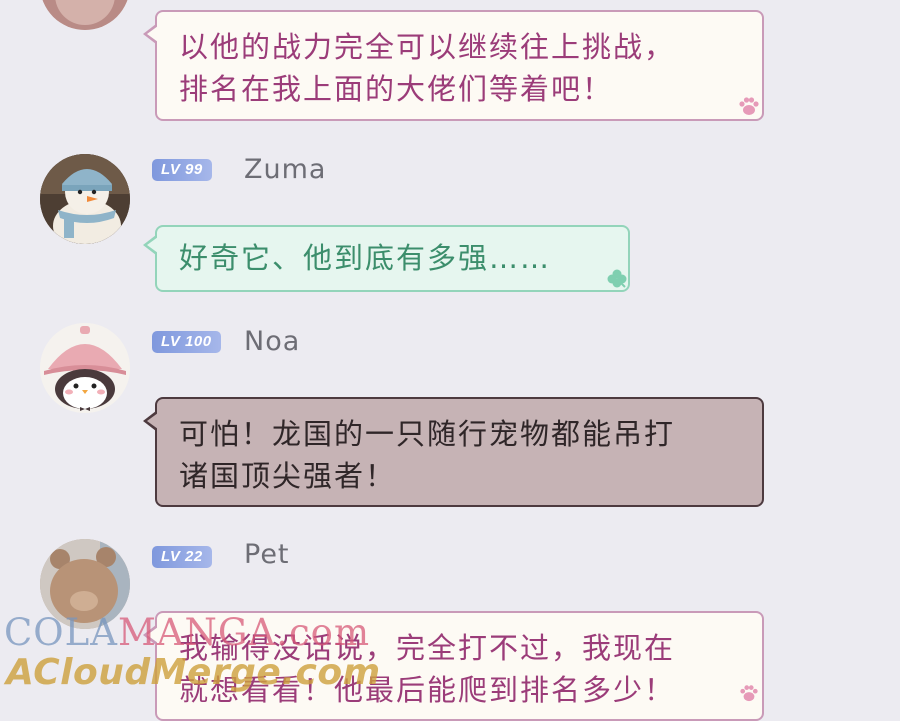 This screenshot has height=721, width=900. What do you see at coordinates (396, 89) in the screenshot?
I see `message-line: 排名在我上面的大佬们等着吧！` at bounding box center [396, 89].